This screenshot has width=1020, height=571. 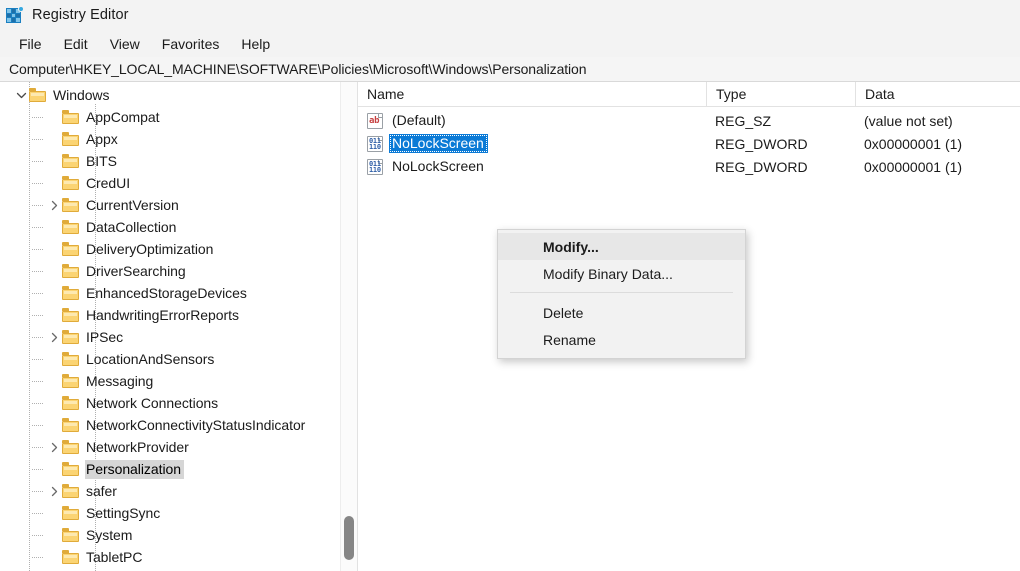 What do you see at coordinates (419, 120) in the screenshot?
I see `value-name: (Default)` at bounding box center [419, 120].